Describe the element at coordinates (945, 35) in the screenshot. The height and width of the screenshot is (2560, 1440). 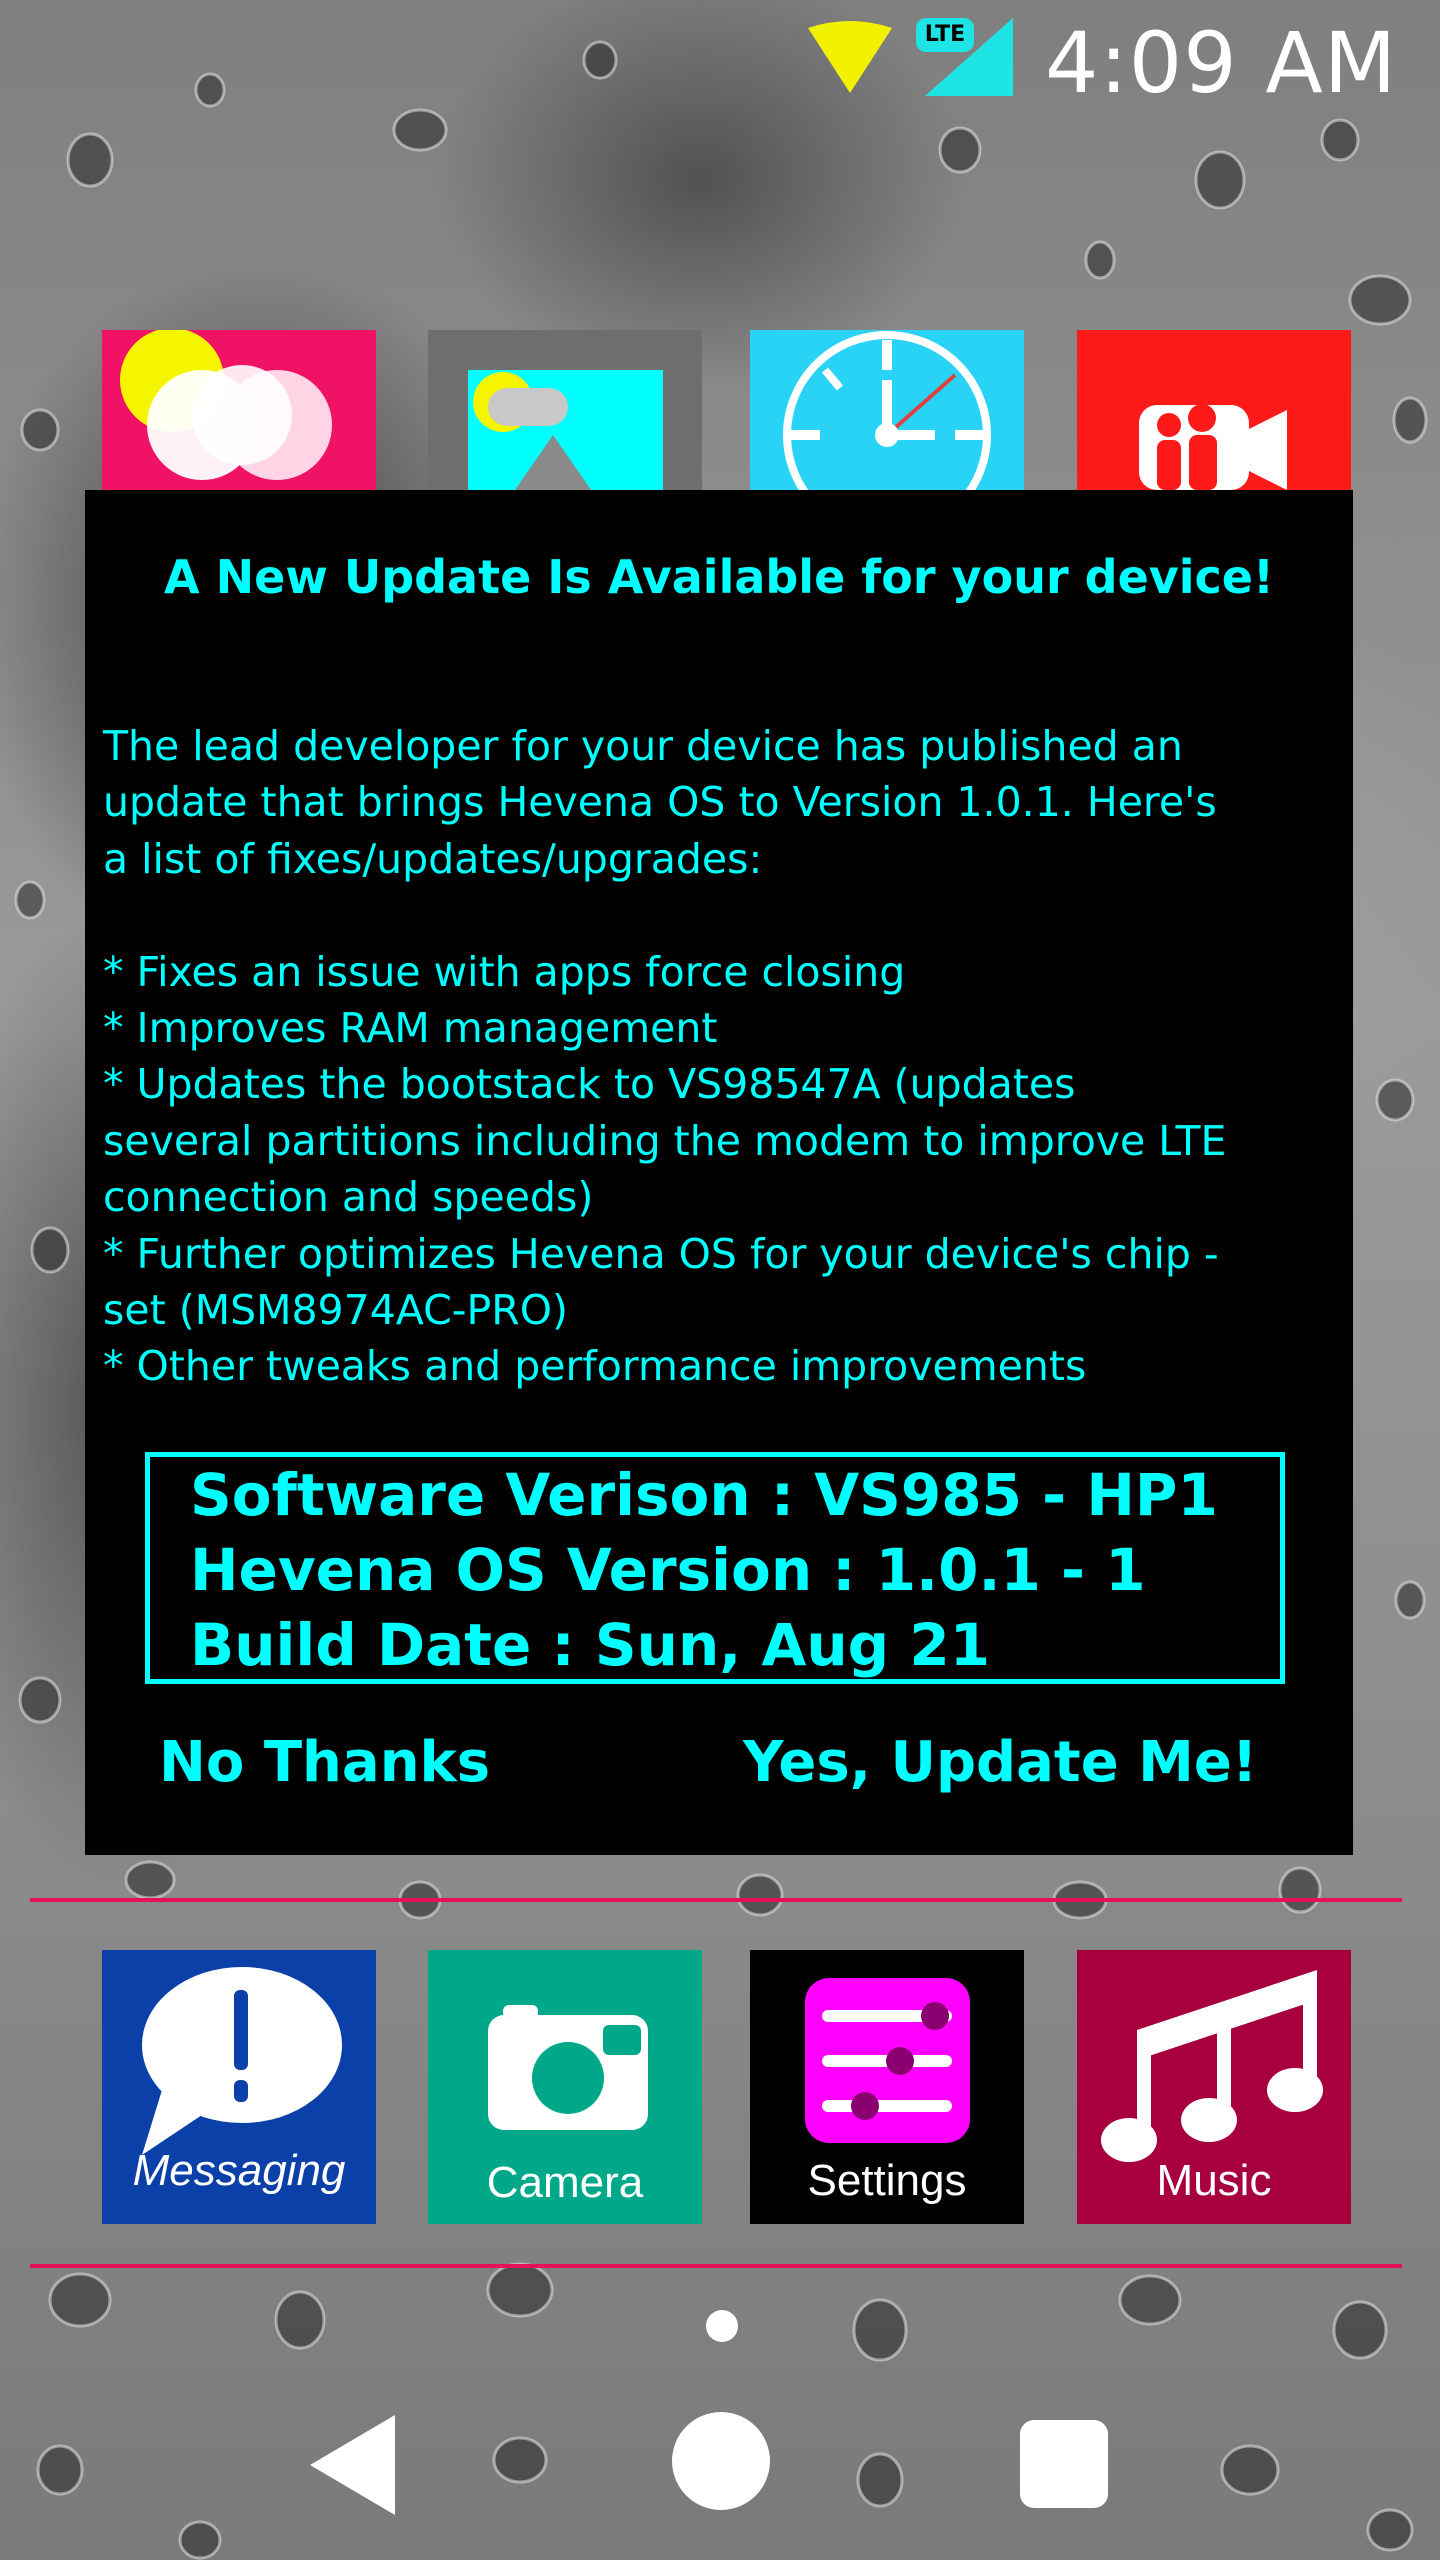
I see `lte-badge: LTE` at that location.